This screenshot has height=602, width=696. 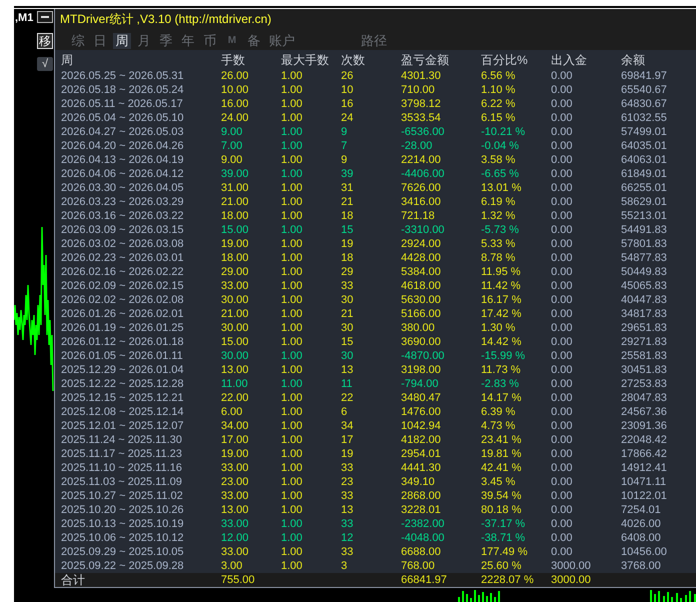 I want to click on tab: 季, so click(x=166, y=41).